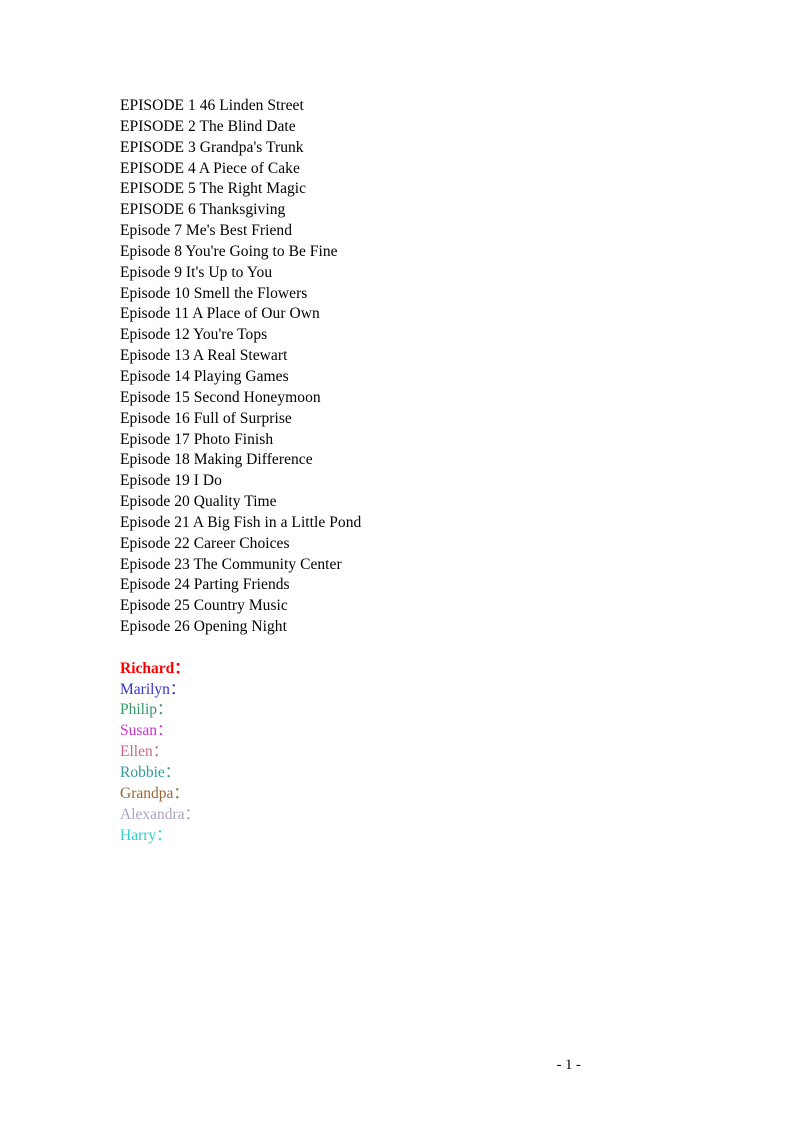 This screenshot has height=1122, width=793. I want to click on list-item: Episode 17 Photo Finish, so click(197, 439).